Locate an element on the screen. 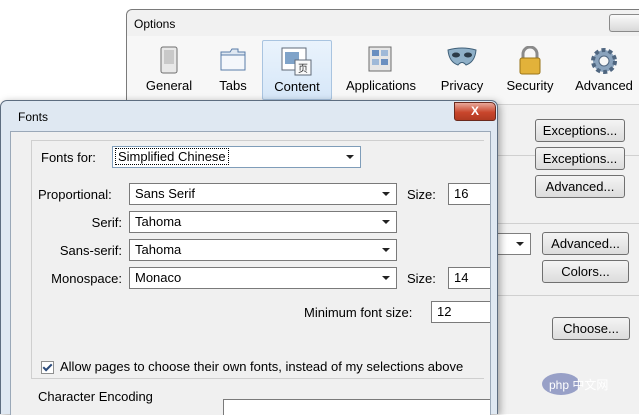 The width and height of the screenshot is (639, 415). tab-advanced-label: Advanced is located at coordinates (604, 85).